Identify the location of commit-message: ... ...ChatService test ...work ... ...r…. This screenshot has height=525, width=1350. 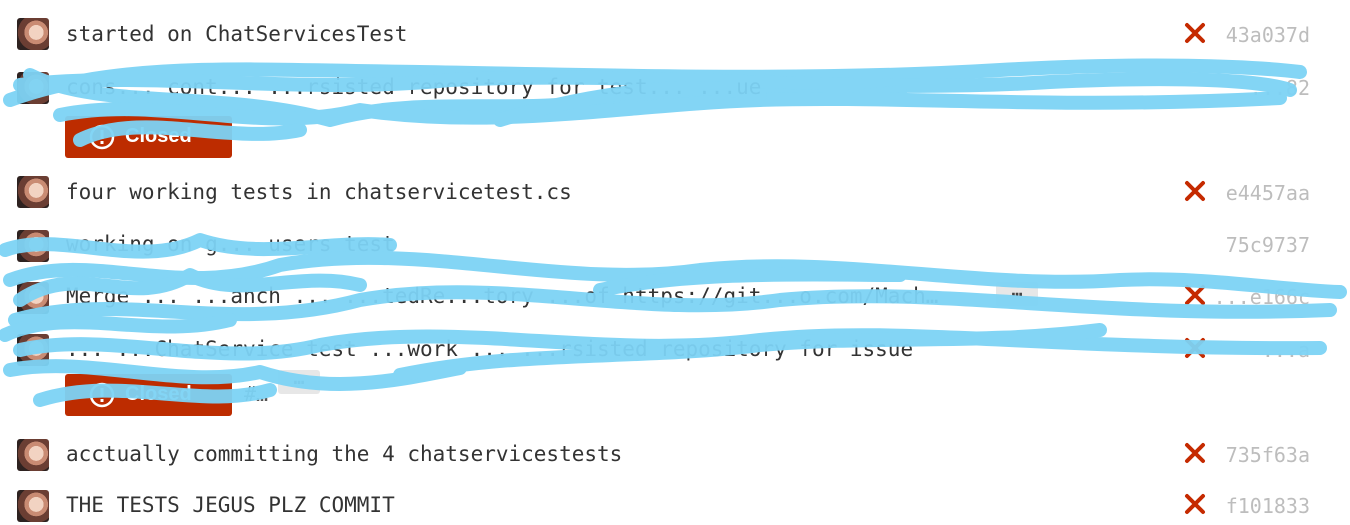
(489, 349).